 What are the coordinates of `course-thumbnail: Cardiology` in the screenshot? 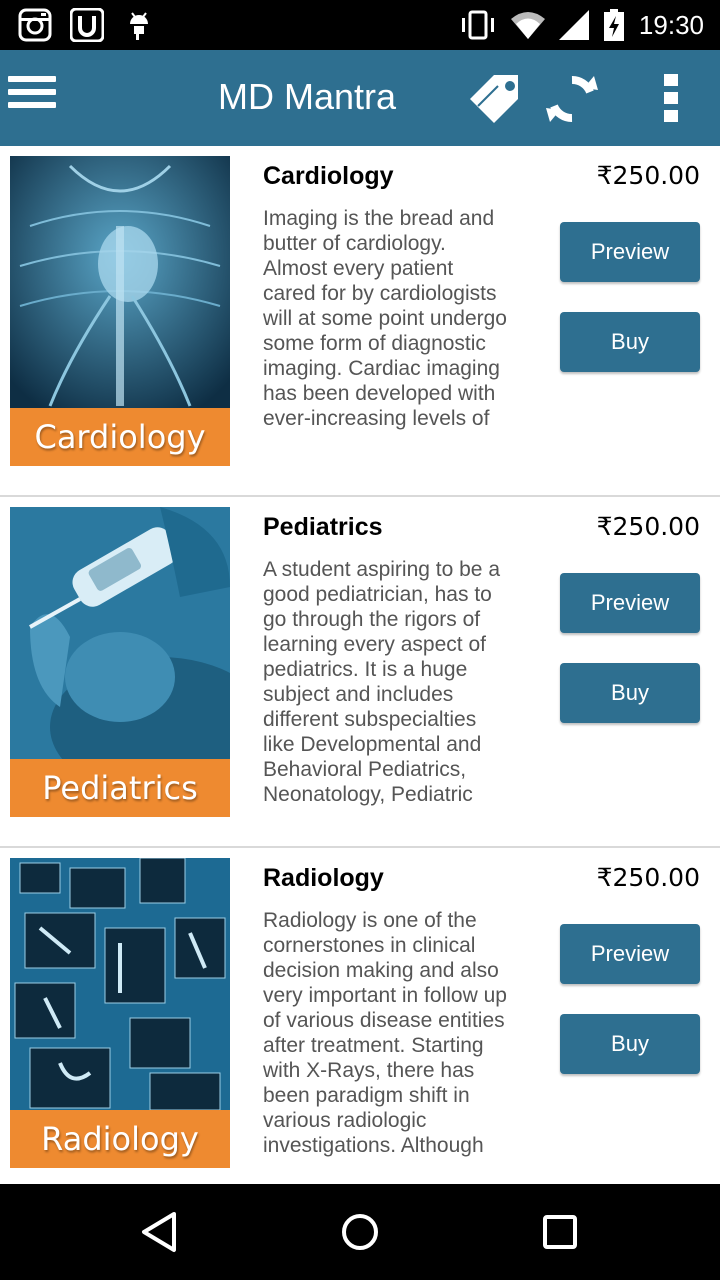 It's located at (120, 311).